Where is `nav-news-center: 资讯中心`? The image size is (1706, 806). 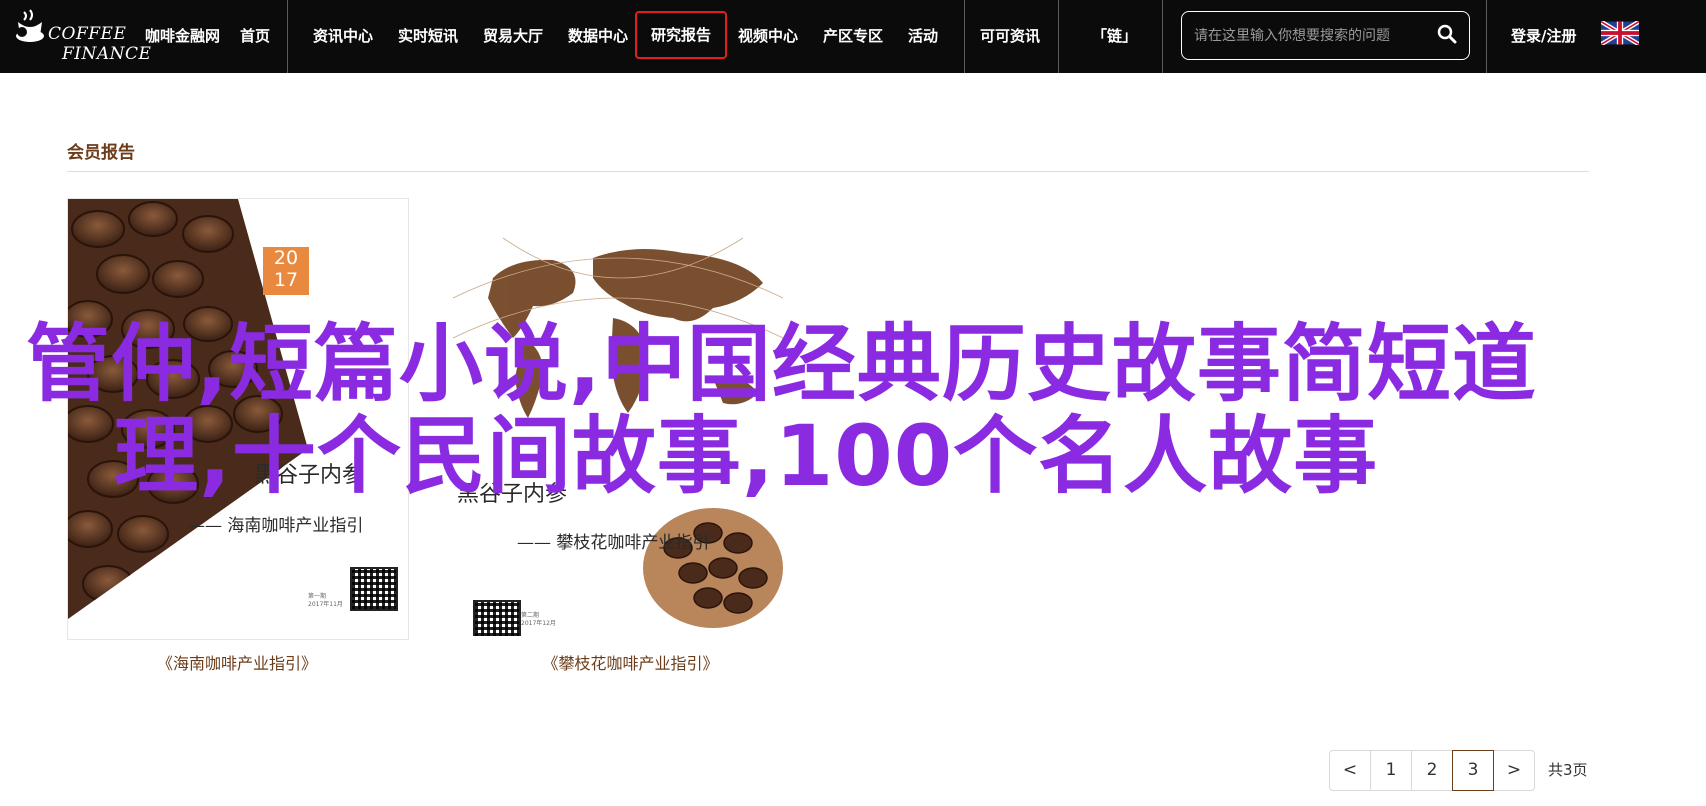 nav-news-center: 资讯中心 is located at coordinates (343, 36).